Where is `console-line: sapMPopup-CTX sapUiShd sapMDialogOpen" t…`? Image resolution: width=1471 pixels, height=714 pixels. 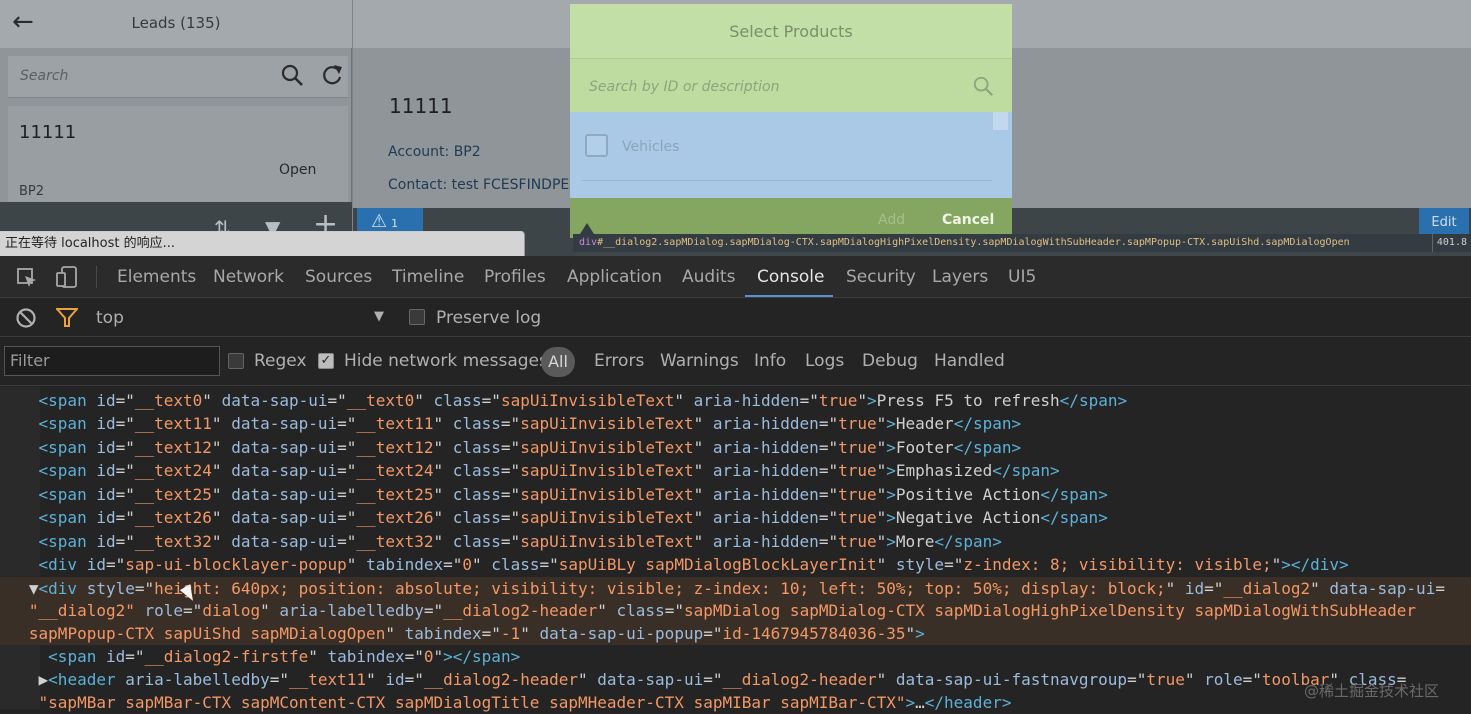 console-line: sapMPopup-CTX sapUiShd sapMDialogOpen" t… is located at coordinates (735, 633).